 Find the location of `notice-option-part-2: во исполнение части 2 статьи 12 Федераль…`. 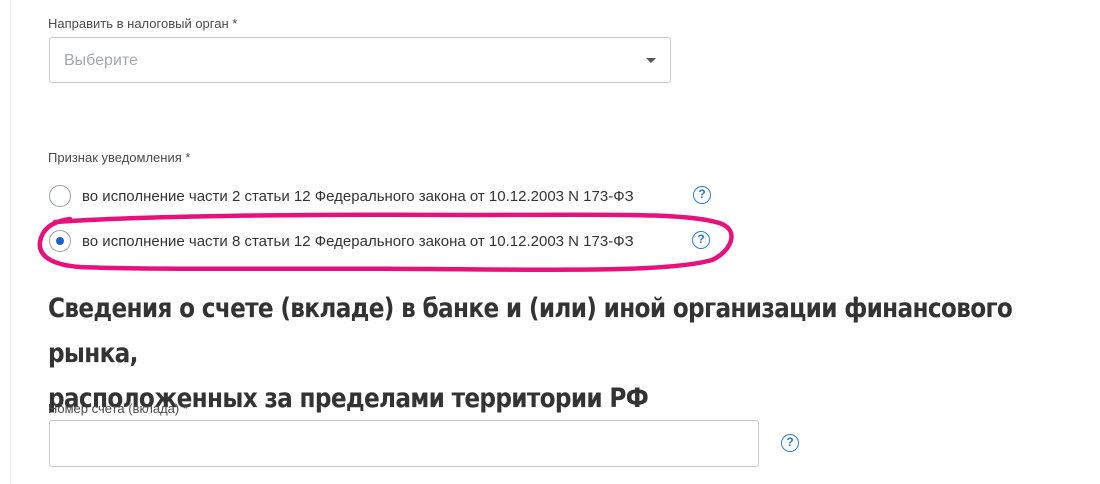

notice-option-part-2: во исполнение части 2 статьи 12 Федераль… is located at coordinates (341, 196).